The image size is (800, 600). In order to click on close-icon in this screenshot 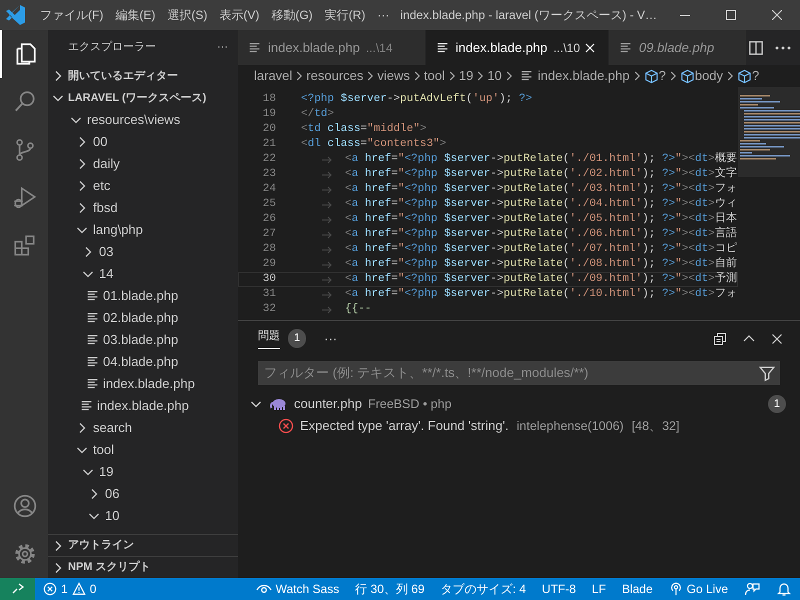, I will do `click(777, 15)`.